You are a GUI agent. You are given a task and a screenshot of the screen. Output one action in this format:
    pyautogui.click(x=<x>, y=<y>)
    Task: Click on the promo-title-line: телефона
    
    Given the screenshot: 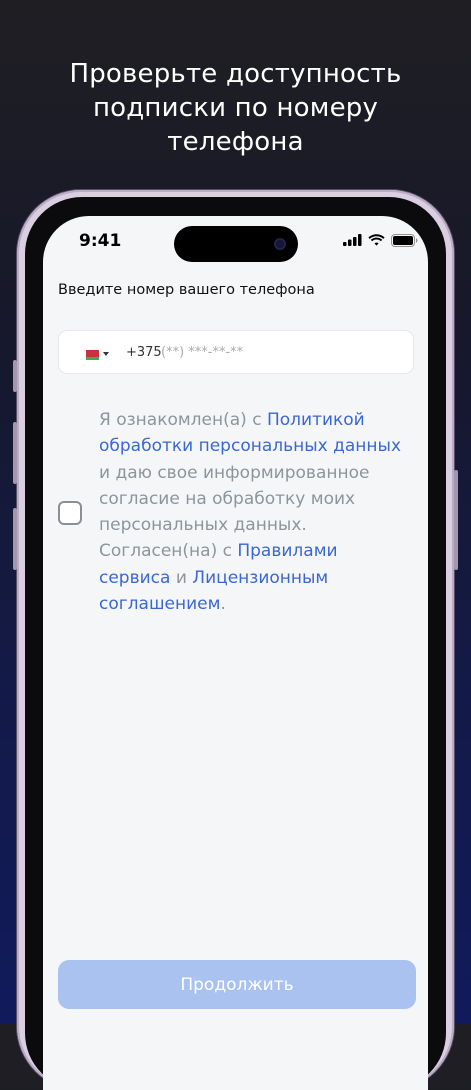 What is the action you would take?
    pyautogui.click(x=235, y=142)
    